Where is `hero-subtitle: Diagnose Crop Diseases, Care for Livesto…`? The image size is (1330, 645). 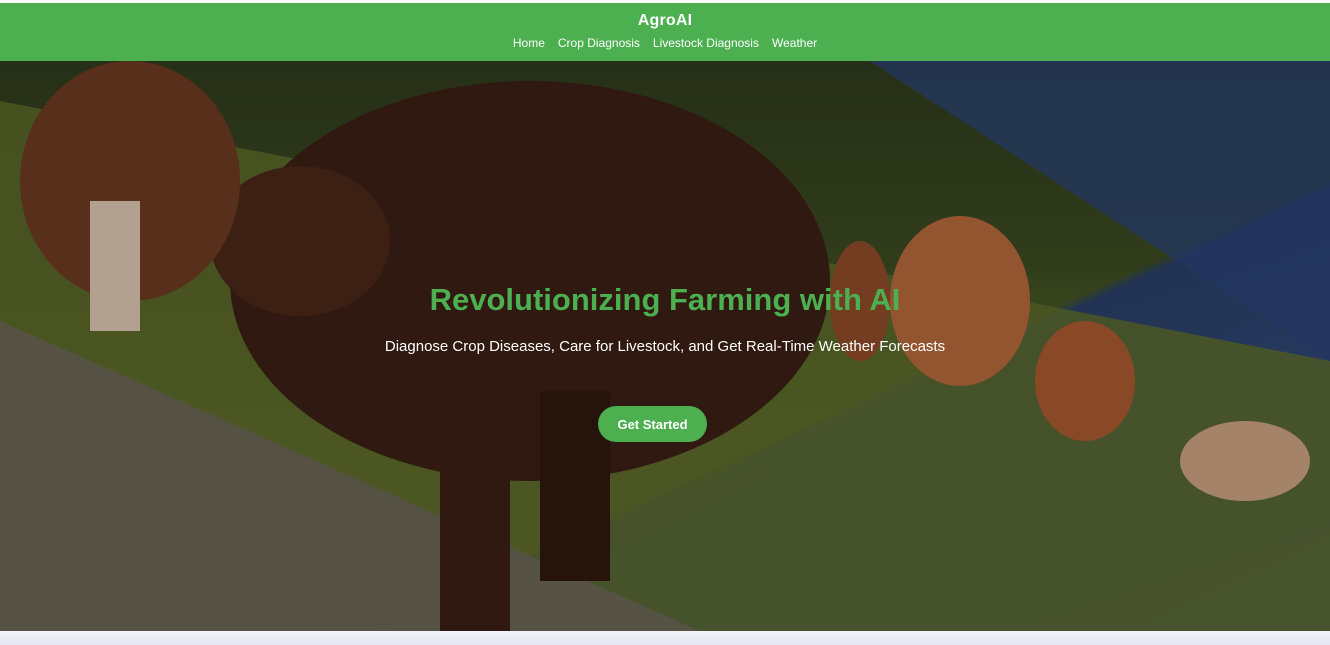 hero-subtitle: Diagnose Crop Diseases, Care for Livesto… is located at coordinates (665, 346).